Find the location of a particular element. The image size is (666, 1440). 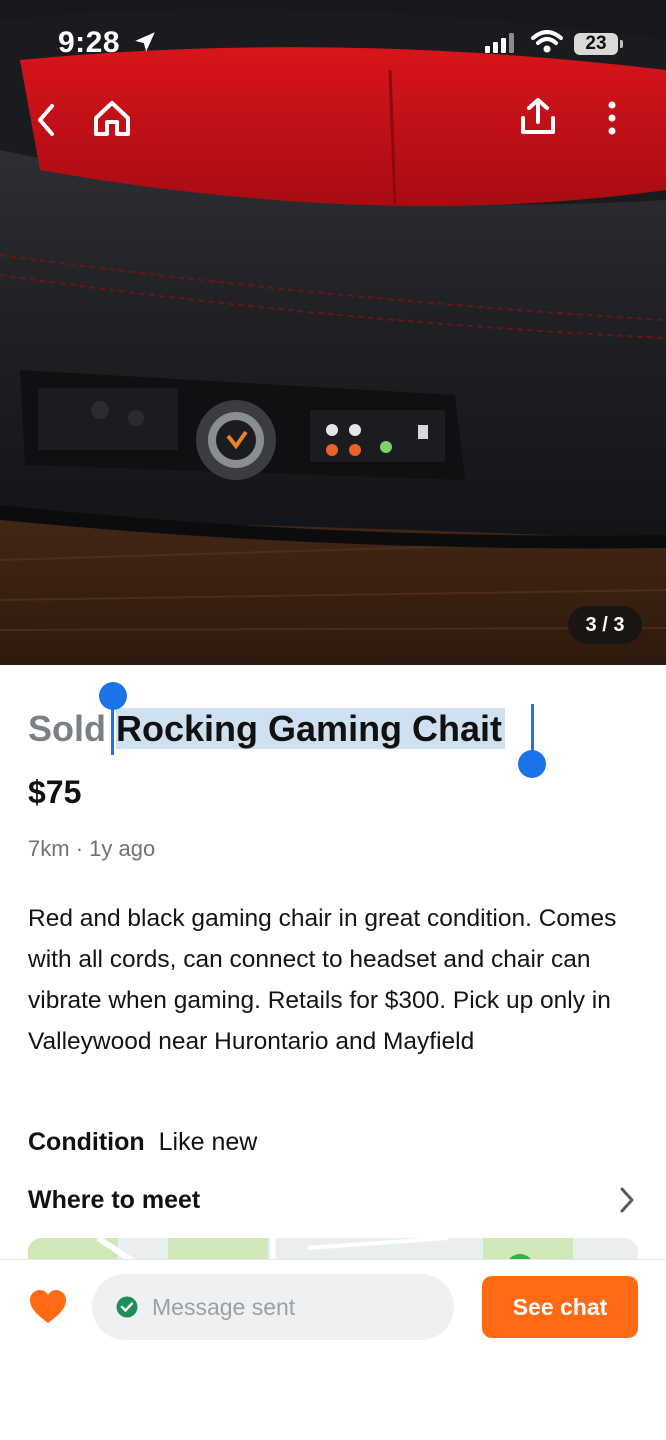

bottom-action-bar: Message sent See chat is located at coordinates (333, 1349).